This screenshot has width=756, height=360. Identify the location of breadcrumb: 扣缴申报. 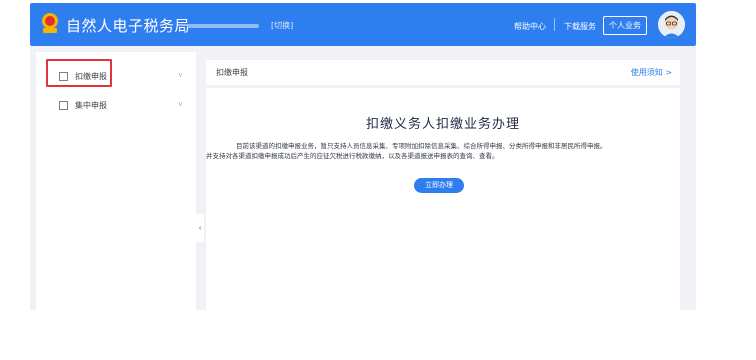
(232, 72).